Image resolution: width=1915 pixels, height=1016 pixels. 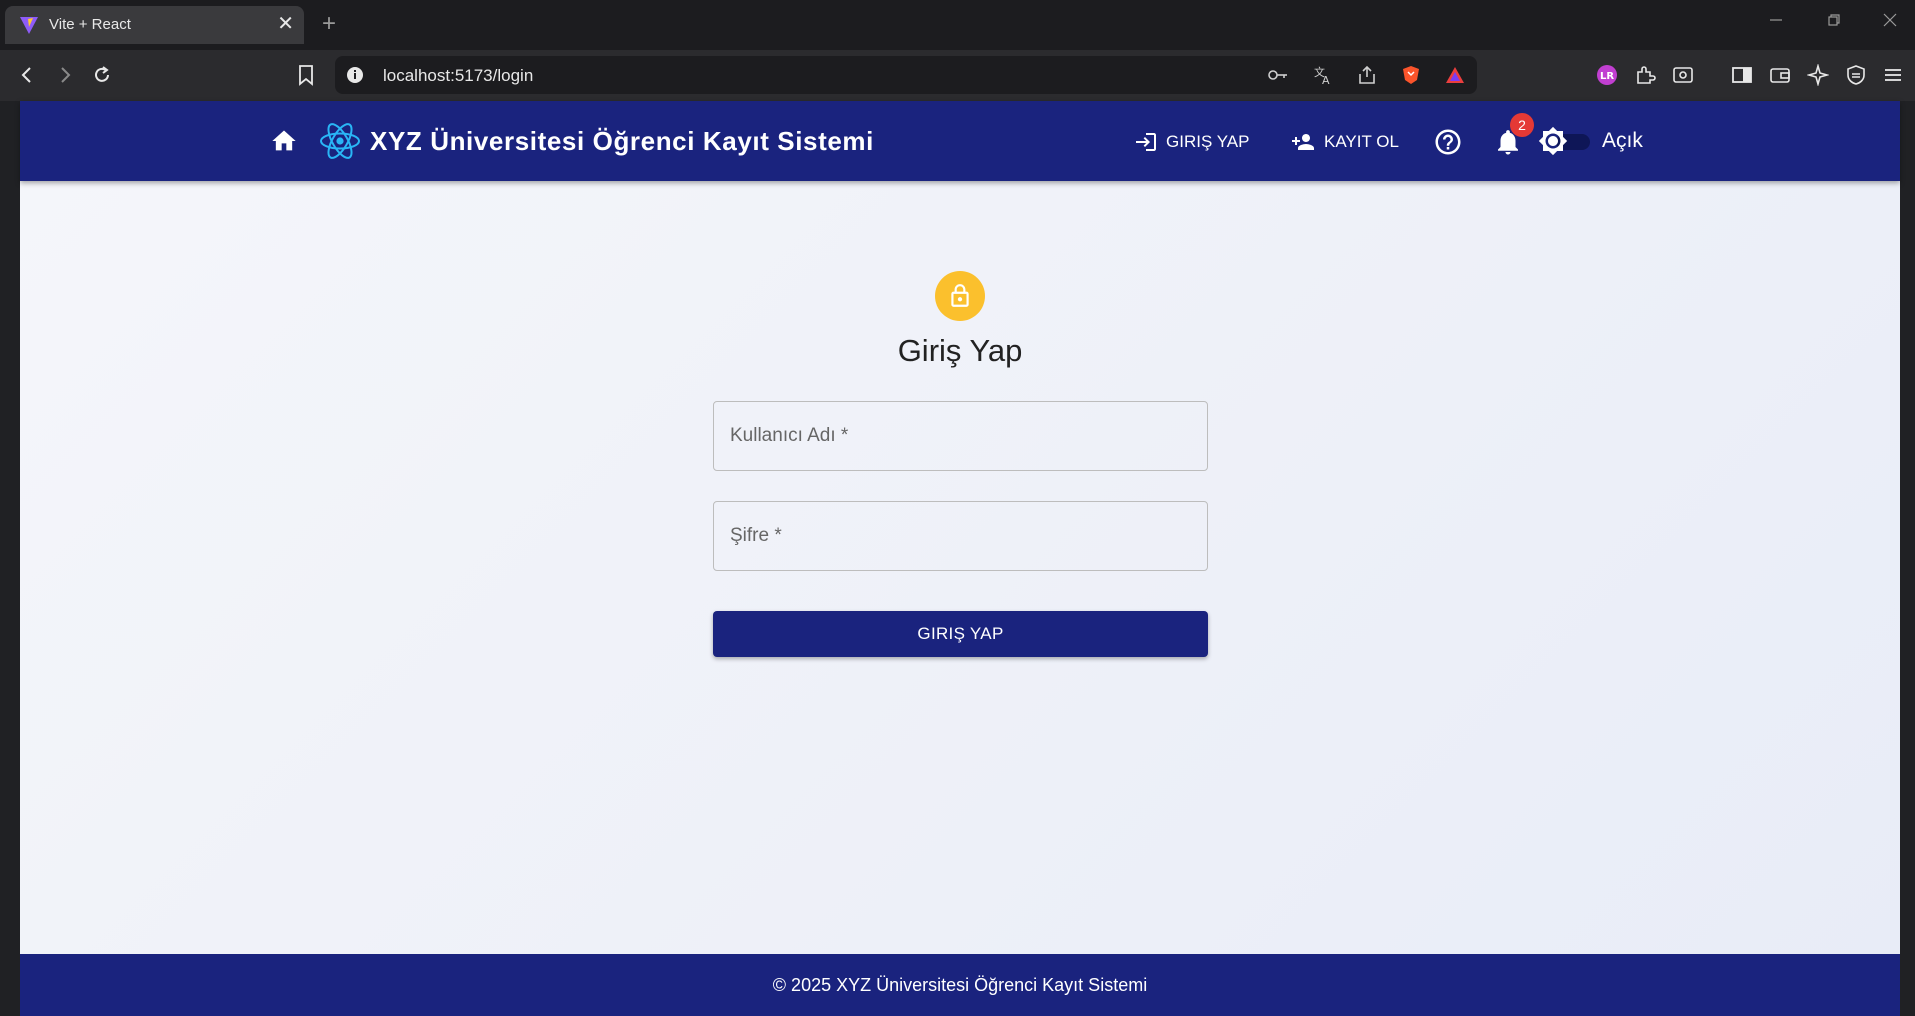 What do you see at coordinates (1645, 75) in the screenshot?
I see `extensions-icon` at bounding box center [1645, 75].